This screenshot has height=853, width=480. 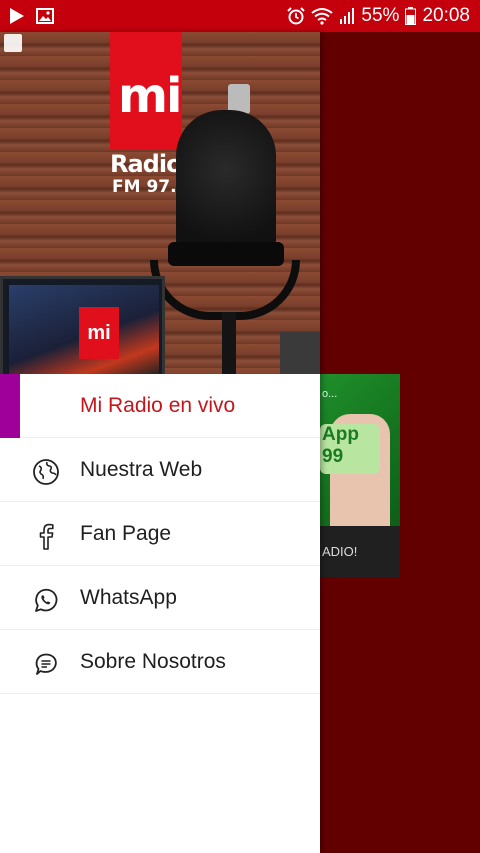 I want to click on battery-percent: 55%, so click(x=380, y=15).